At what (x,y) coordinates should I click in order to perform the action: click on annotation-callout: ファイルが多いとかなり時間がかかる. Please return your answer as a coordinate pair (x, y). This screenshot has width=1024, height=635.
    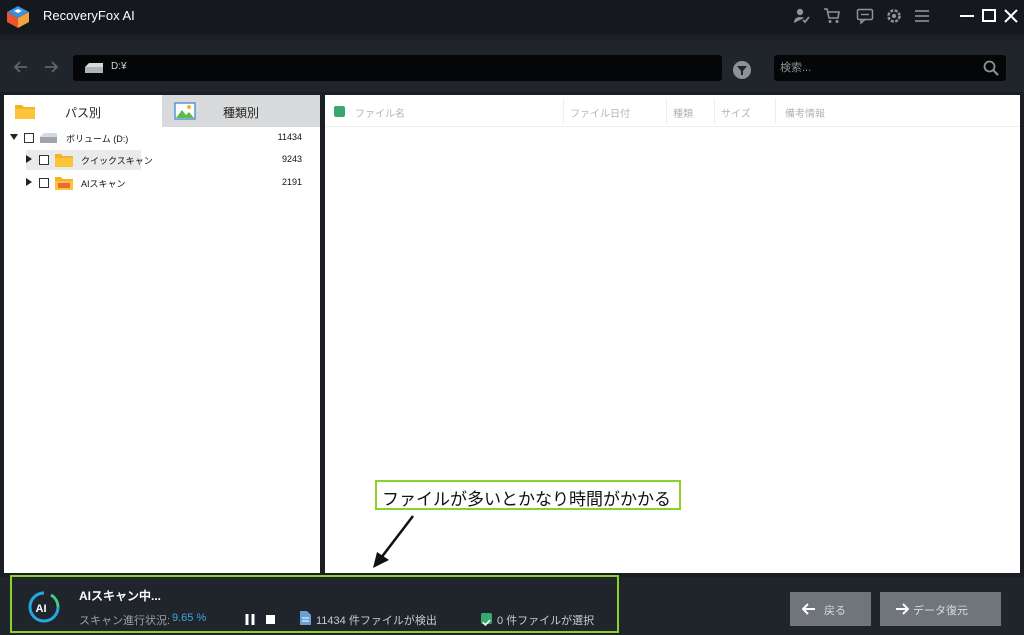
    Looking at the image, I should click on (528, 495).